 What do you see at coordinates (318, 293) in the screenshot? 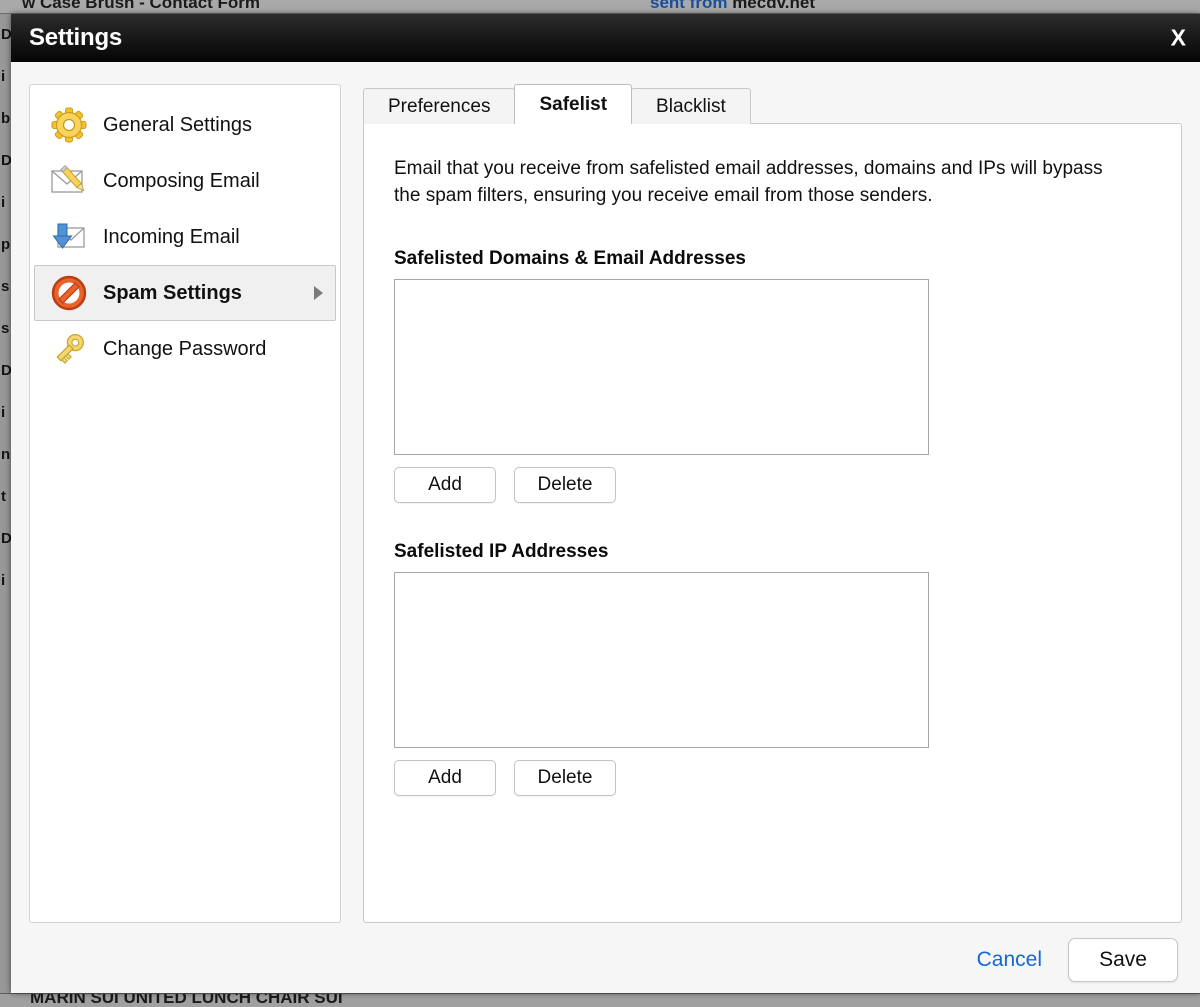
I see `chevron-right-icon` at bounding box center [318, 293].